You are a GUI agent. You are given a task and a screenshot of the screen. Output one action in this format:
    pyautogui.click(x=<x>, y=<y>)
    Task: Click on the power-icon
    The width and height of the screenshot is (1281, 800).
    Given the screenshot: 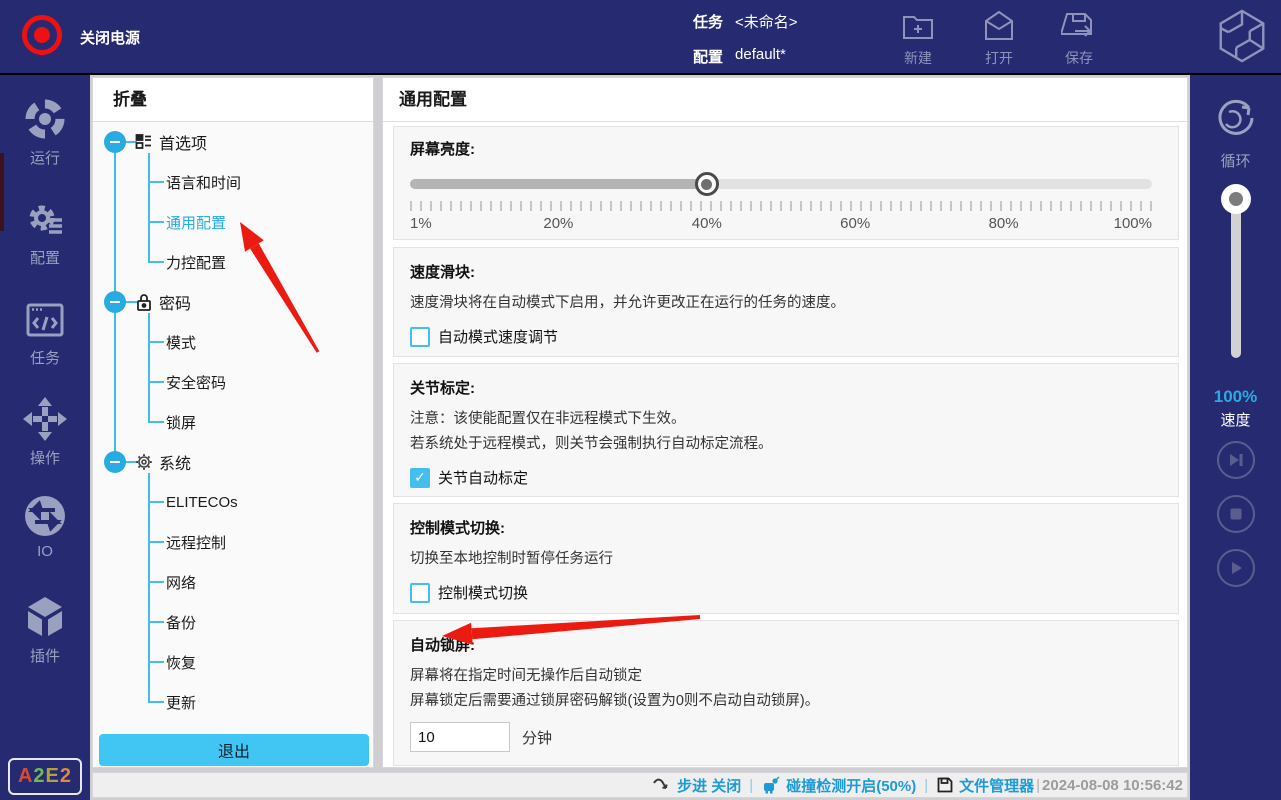 What is the action you would take?
    pyautogui.click(x=42, y=35)
    